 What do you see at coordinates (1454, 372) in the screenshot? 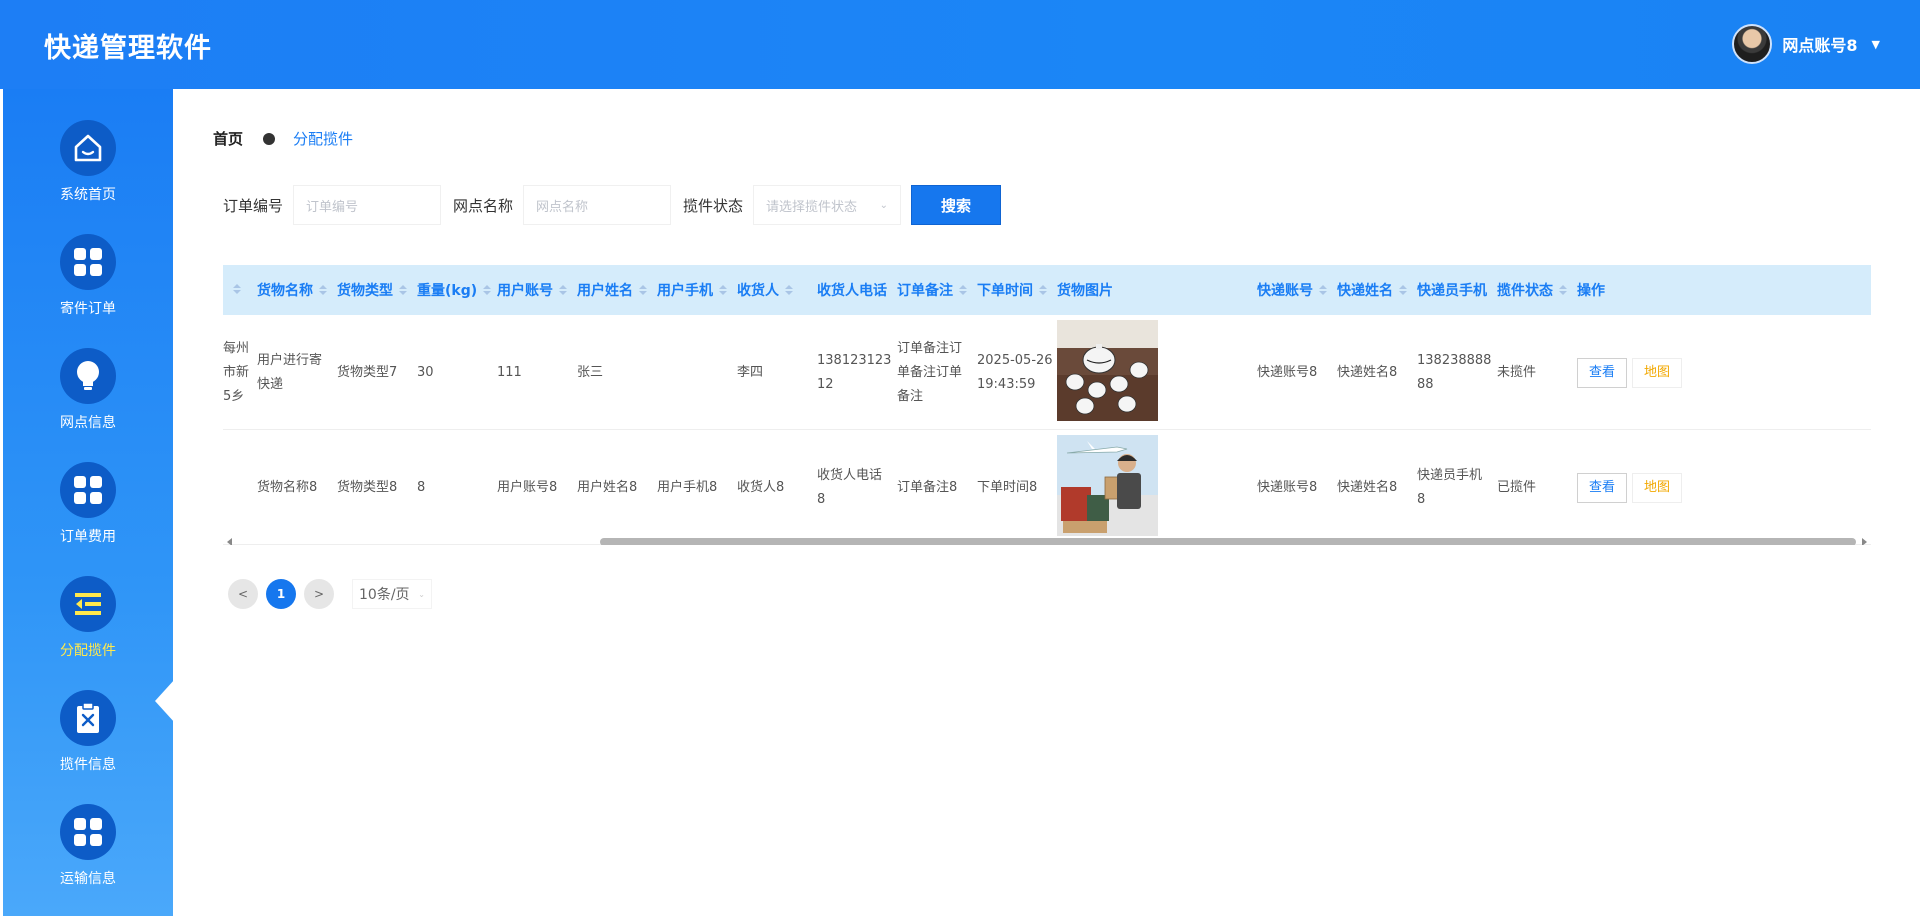
I see `cell-courier-phone: 138238888 88` at bounding box center [1454, 372].